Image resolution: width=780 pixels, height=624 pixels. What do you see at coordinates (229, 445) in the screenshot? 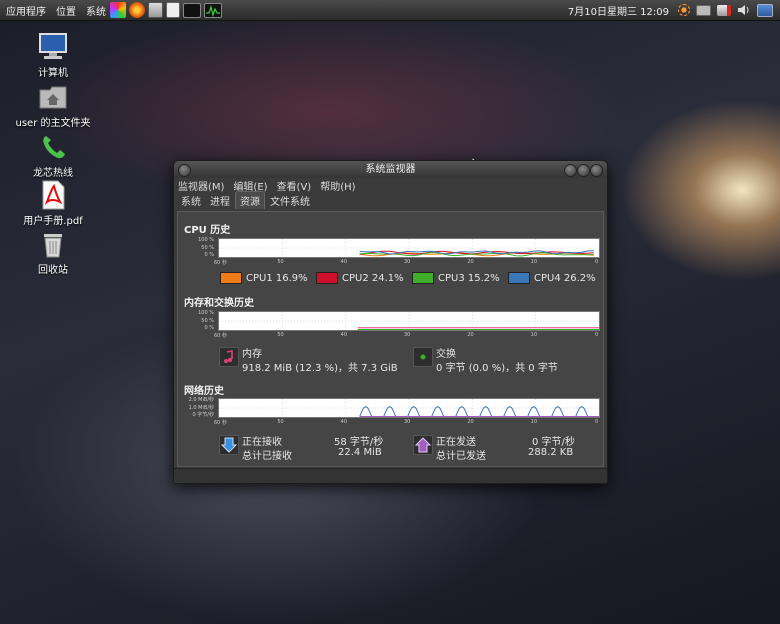
I see `receiving-color-picker` at bounding box center [229, 445].